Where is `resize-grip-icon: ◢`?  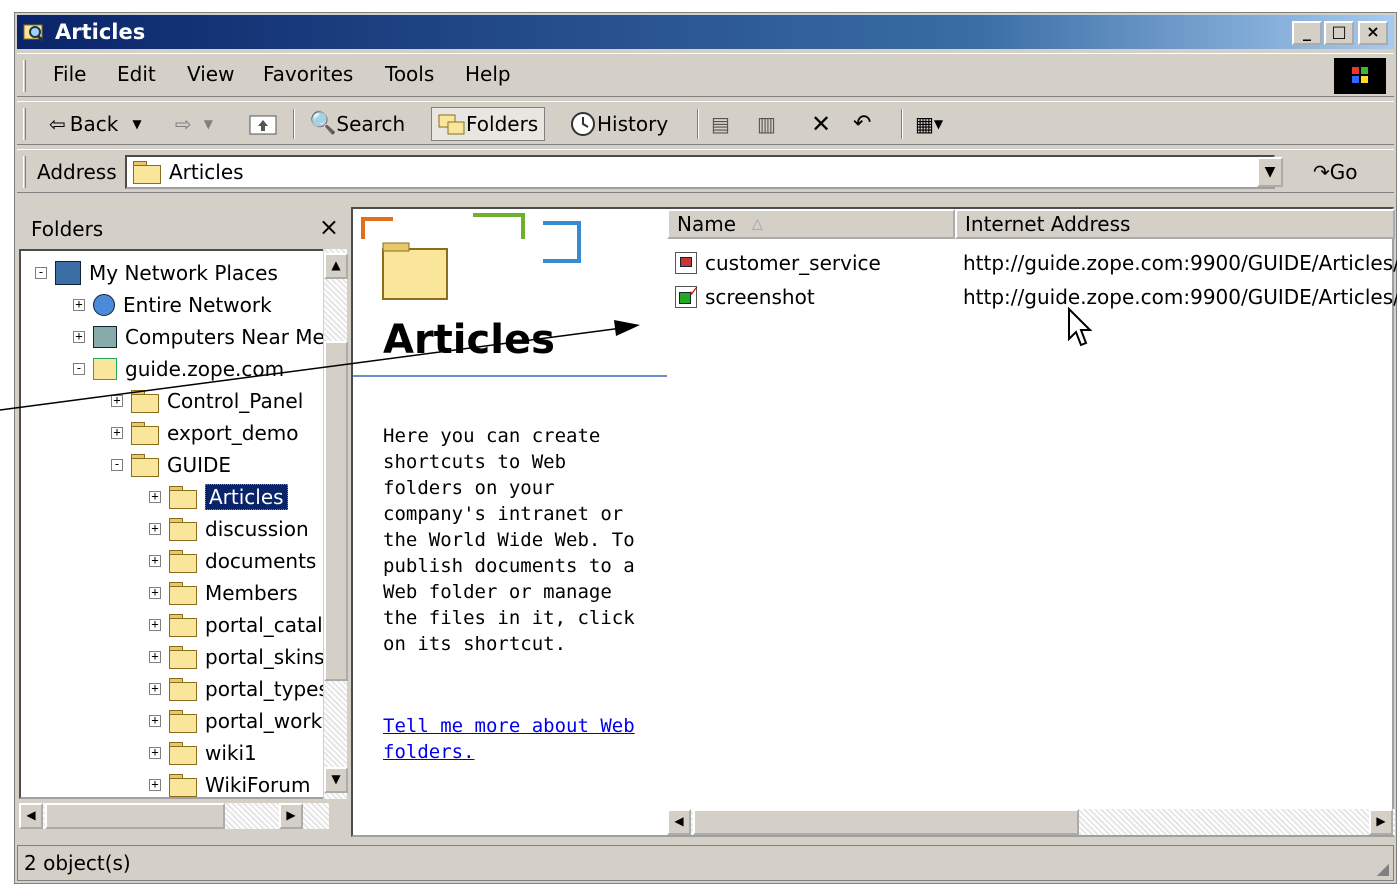
resize-grip-icon: ◢ is located at coordinates (1383, 868).